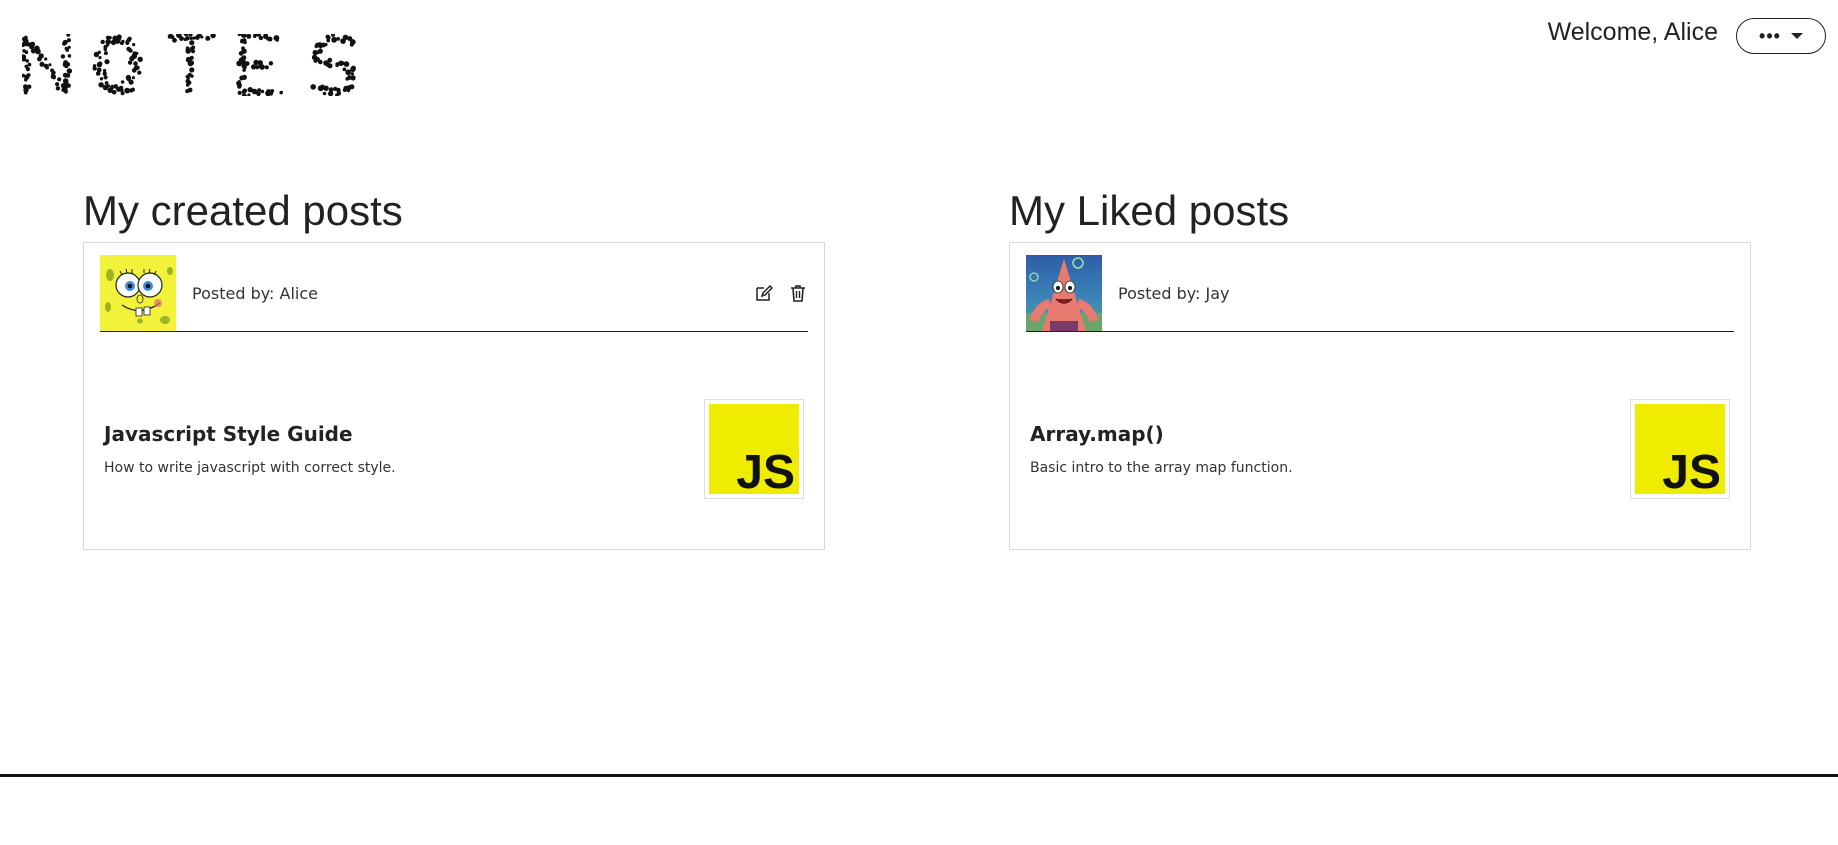 This screenshot has height=845, width=1838. I want to click on posted-by-label: Posted by: Jay, so click(1174, 293).